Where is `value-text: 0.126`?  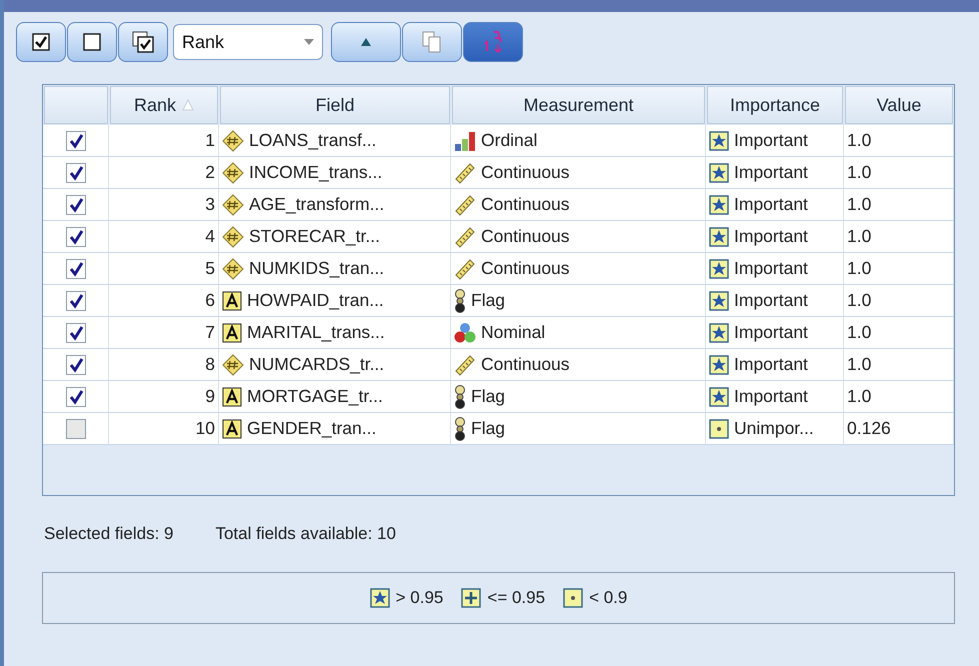 value-text: 0.126 is located at coordinates (869, 428).